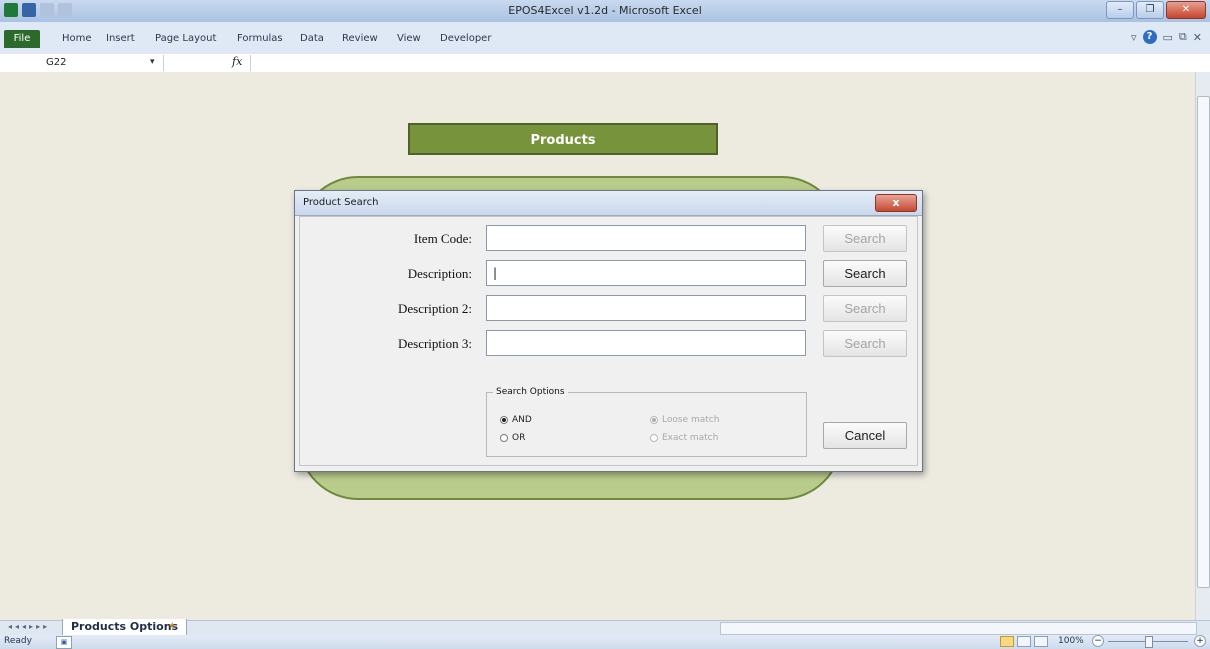 This screenshot has height=649, width=1210. I want to click on window-controls: – ❐ ✕, so click(1156, 10).